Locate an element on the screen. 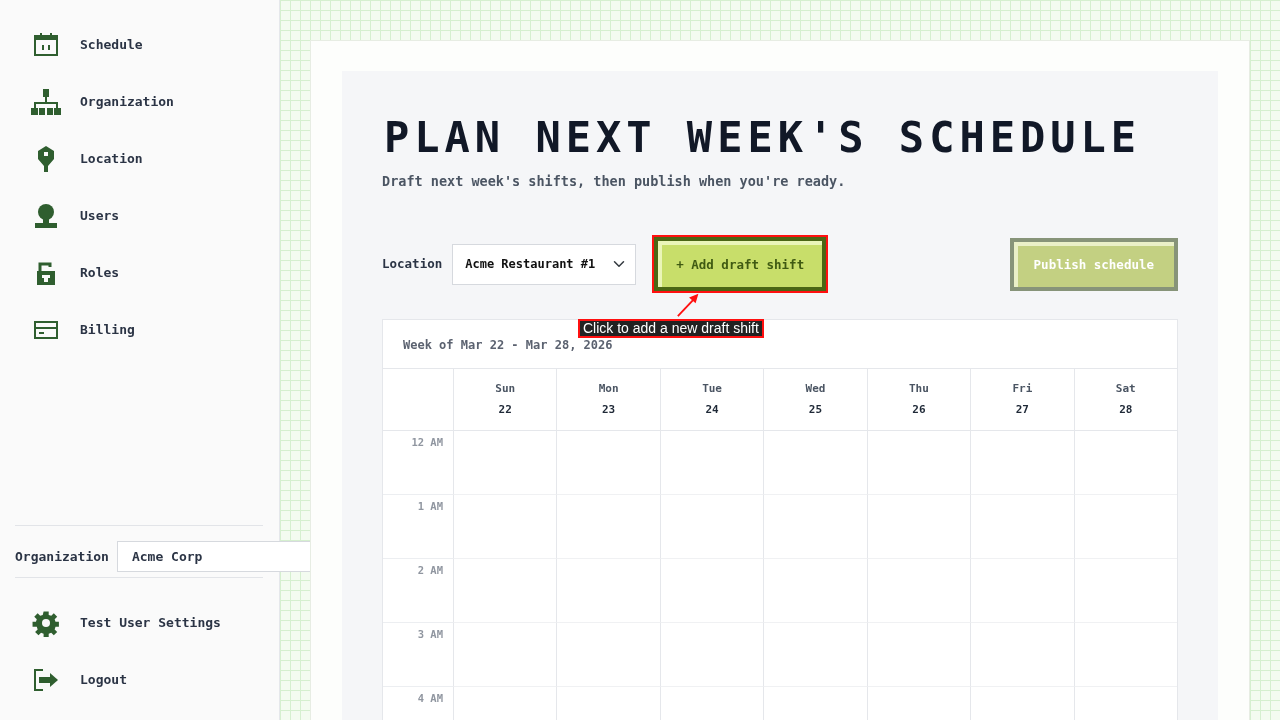  hour-label: 12 AM is located at coordinates (427, 442).